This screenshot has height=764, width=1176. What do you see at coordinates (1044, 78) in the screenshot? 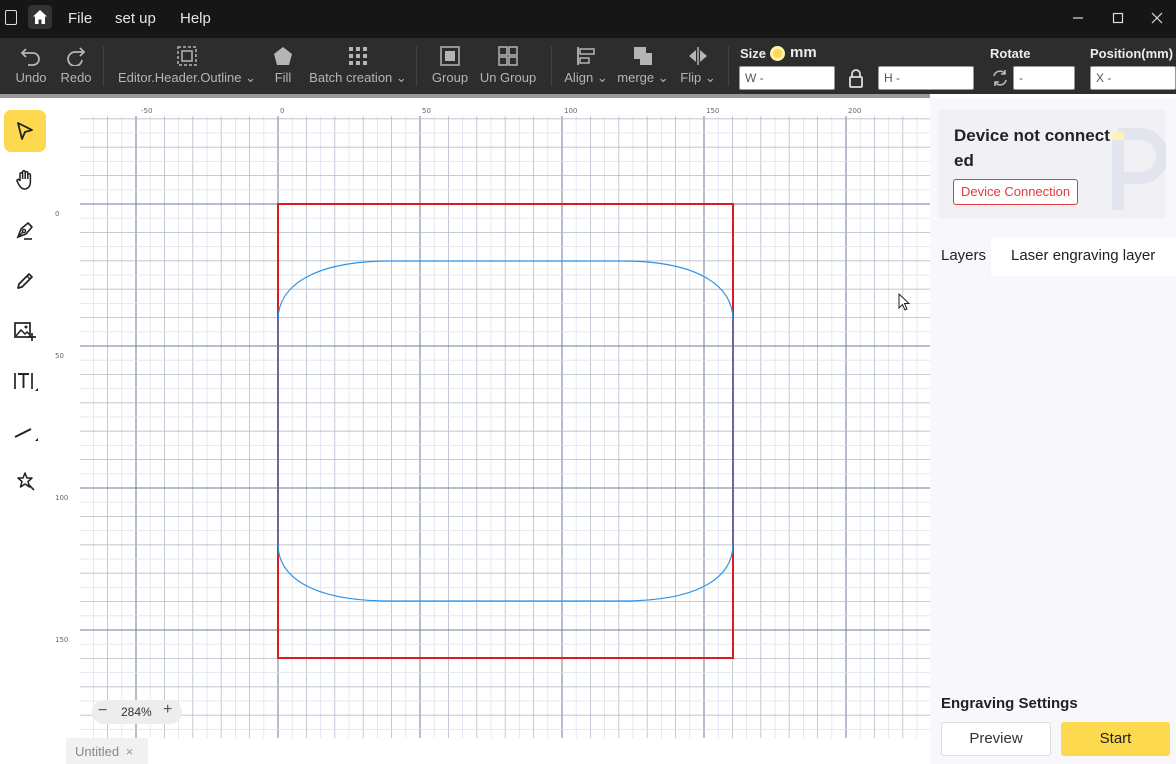
I see `rotate-field: -` at bounding box center [1044, 78].